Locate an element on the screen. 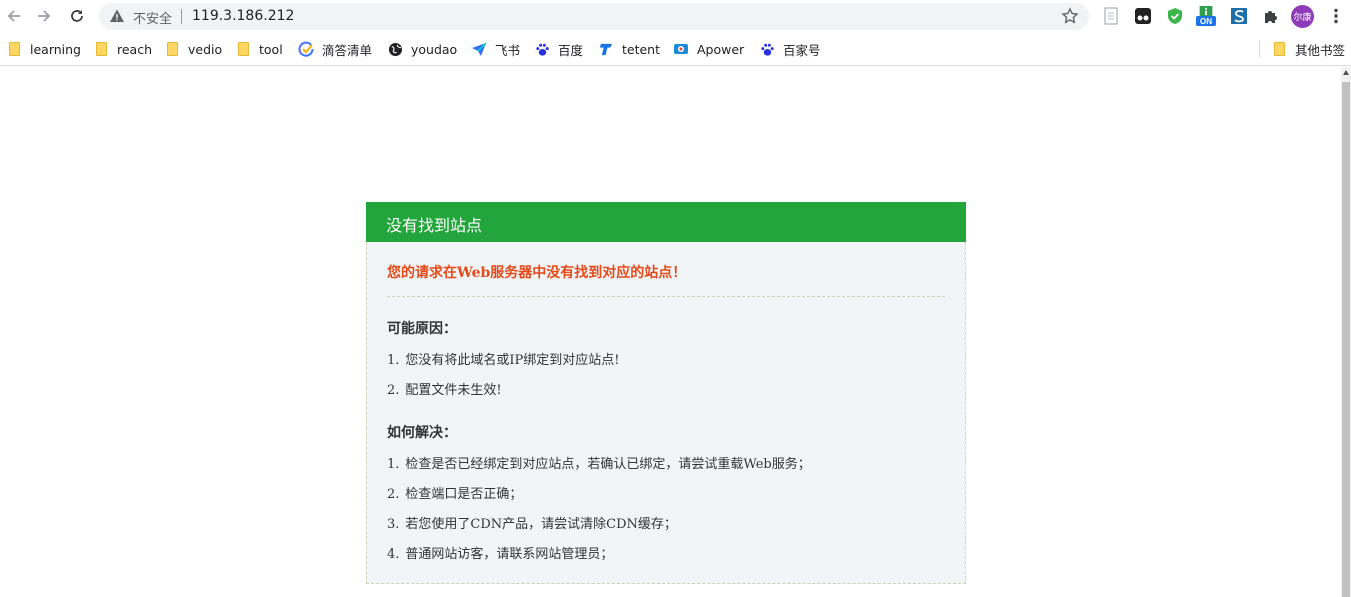 The image size is (1351, 597). bookmark-baijiahao: 百家号 is located at coordinates (790, 49).